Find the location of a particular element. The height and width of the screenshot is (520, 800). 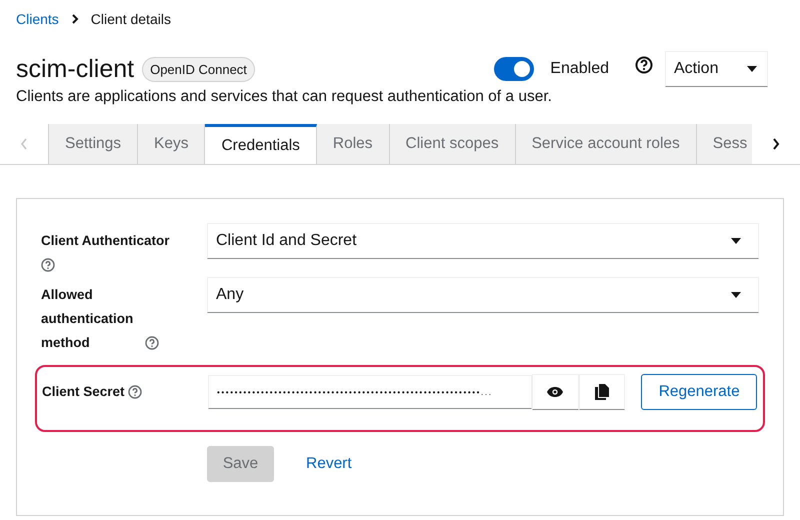

field-label: Allowed authentication method is located at coordinates (87, 319).